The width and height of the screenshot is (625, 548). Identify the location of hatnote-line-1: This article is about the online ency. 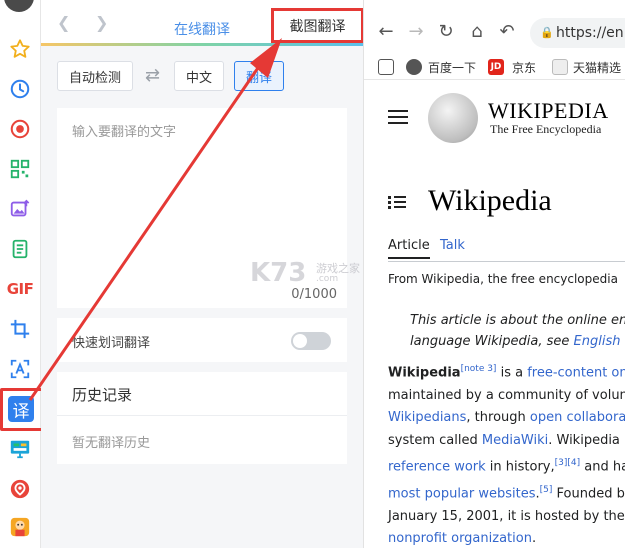
(517, 320).